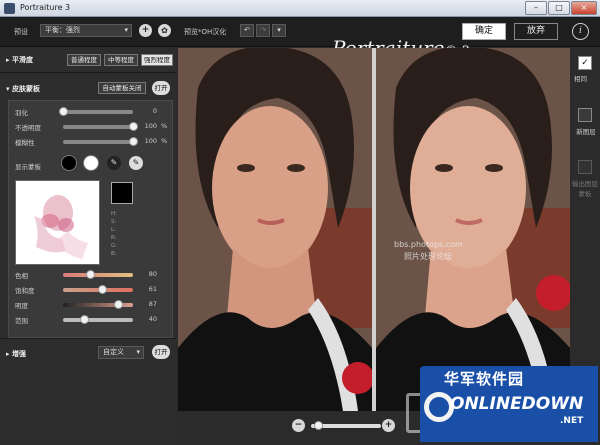  I want to click on opacity-slider-knob, so click(133, 126).